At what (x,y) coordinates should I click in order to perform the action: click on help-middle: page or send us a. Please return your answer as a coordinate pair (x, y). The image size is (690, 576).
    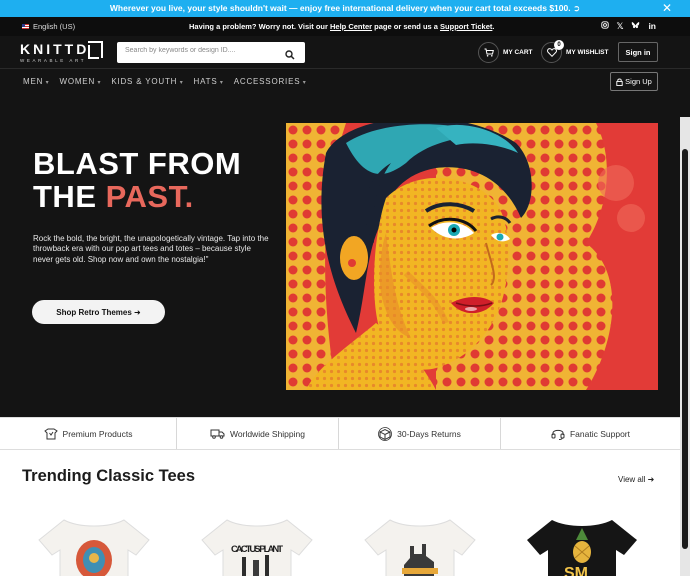
    Looking at the image, I should click on (406, 26).